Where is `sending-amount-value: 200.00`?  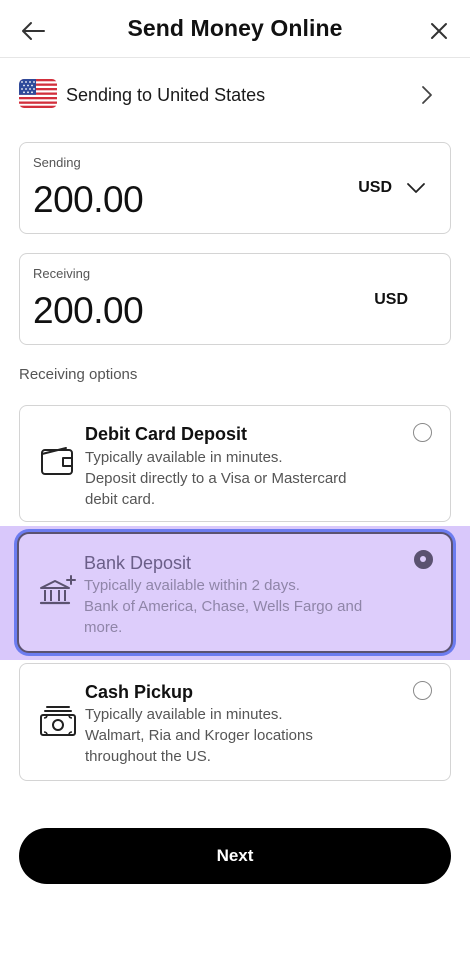
sending-amount-value: 200.00 is located at coordinates (88, 200).